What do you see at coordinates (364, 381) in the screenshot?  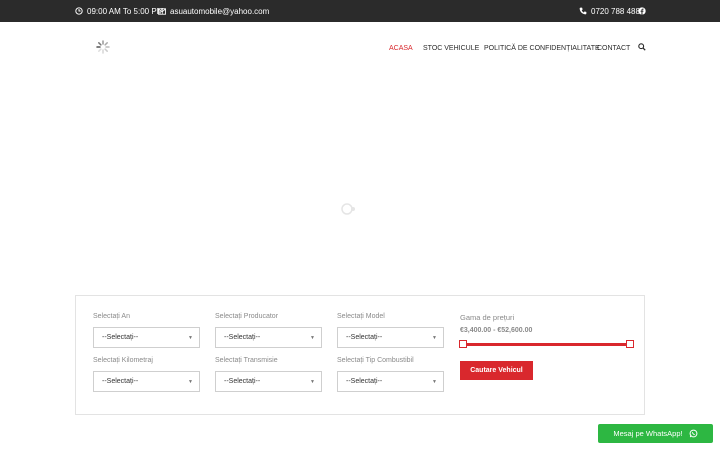 I see `fuel-select-value: --Selectați--` at bounding box center [364, 381].